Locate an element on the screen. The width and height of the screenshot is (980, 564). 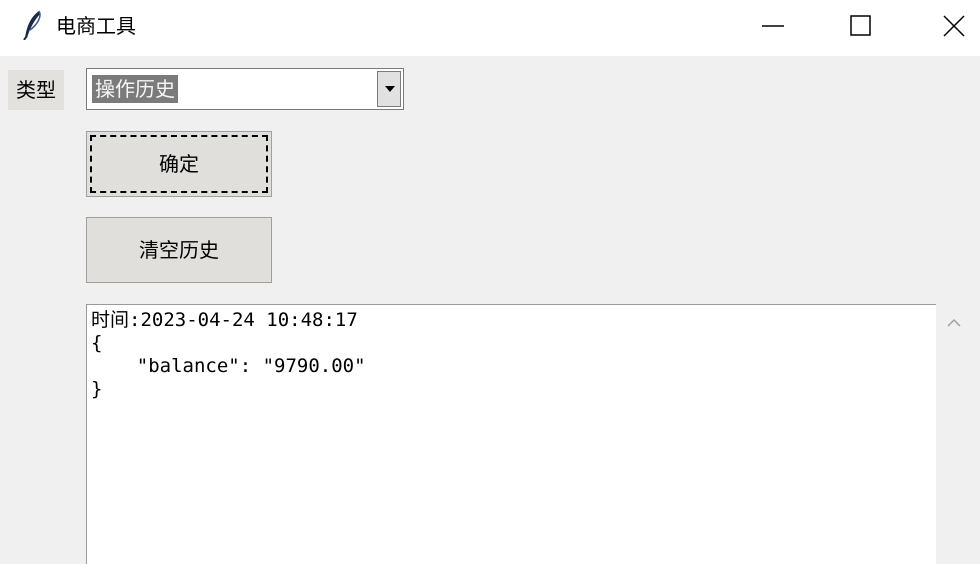
close-button is located at coordinates (944, 26).